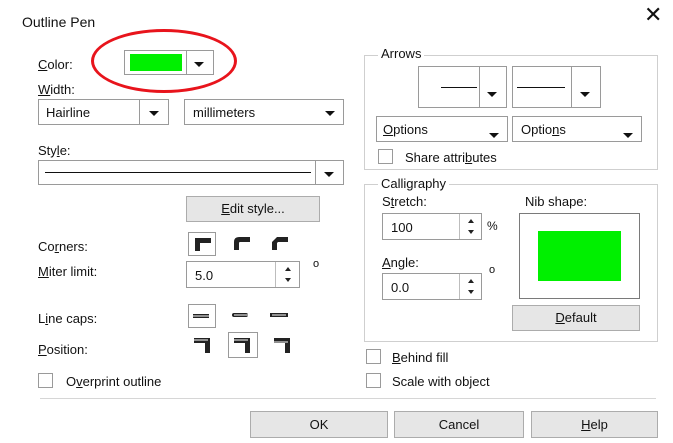 The image size is (673, 443). I want to click on style-select, so click(191, 172).